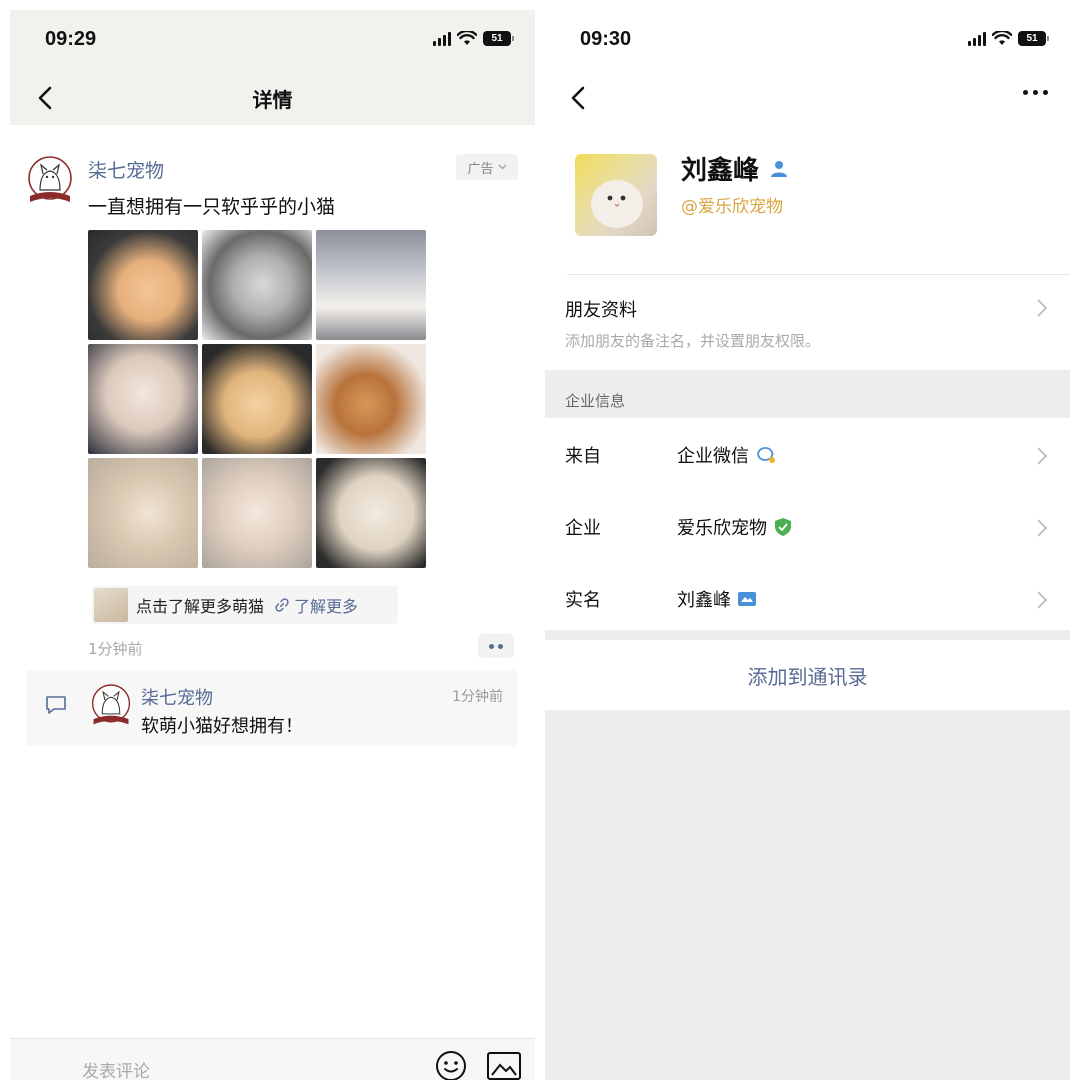 The height and width of the screenshot is (1080, 1080). Describe the element at coordinates (496, 646) in the screenshot. I see `post-more-button` at that location.